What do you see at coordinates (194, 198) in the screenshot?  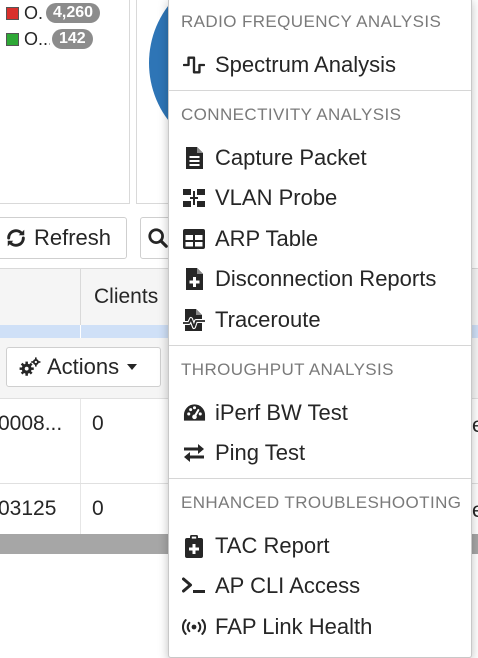 I see `network-wired-icon` at bounding box center [194, 198].